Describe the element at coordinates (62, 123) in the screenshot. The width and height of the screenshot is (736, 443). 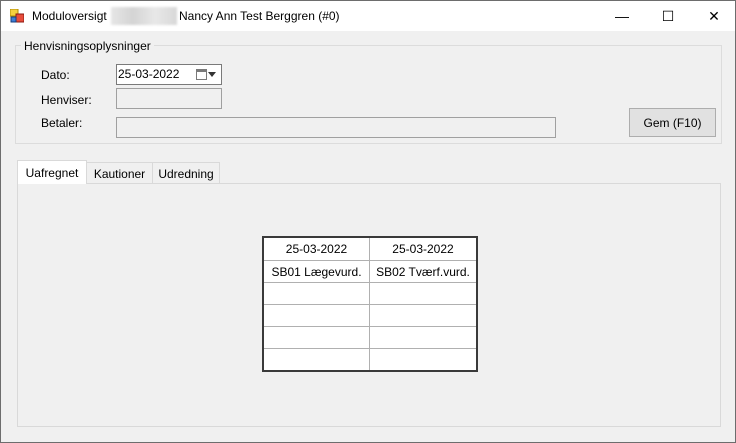
I see `payer-label: Betaler:` at that location.